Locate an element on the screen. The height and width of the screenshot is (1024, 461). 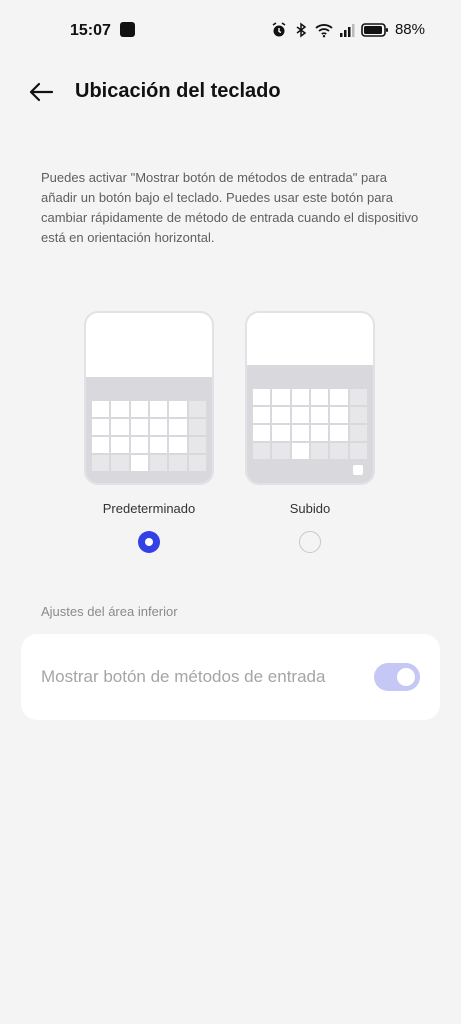
status-icons: 88% is located at coordinates (348, 29).